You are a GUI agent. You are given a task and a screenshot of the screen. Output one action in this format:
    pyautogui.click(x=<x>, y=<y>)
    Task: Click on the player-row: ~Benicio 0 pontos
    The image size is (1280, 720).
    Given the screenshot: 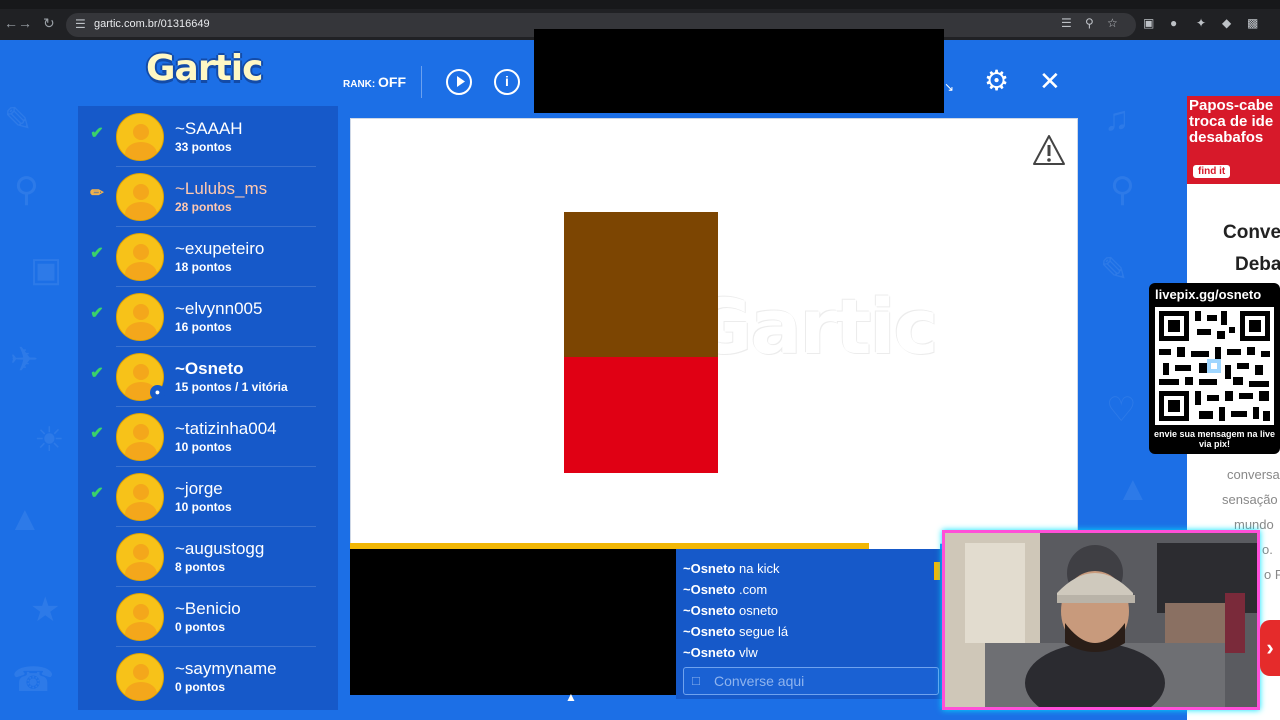 What is the action you would take?
    pyautogui.click(x=208, y=617)
    